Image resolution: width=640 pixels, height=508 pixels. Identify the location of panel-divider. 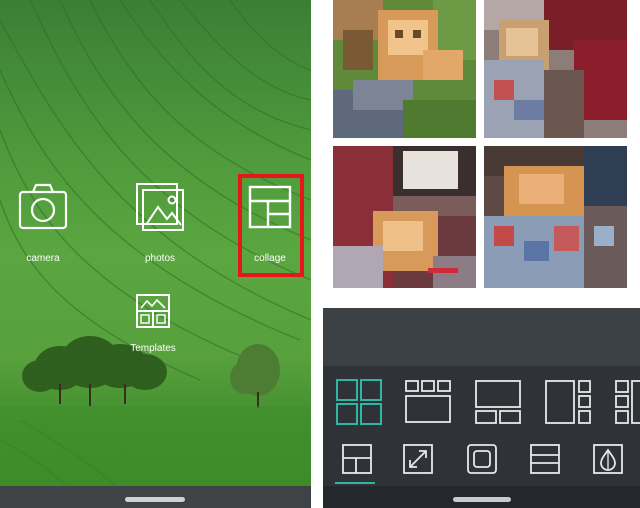
(317, 254).